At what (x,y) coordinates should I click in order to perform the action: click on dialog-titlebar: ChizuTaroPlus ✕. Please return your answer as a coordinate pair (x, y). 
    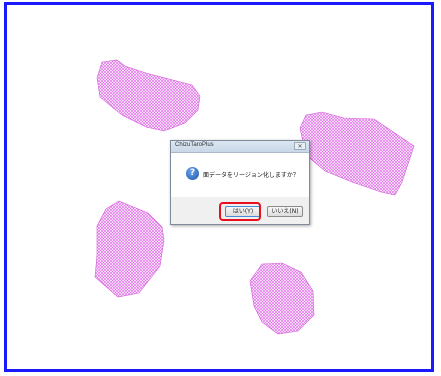
    Looking at the image, I should click on (240, 147).